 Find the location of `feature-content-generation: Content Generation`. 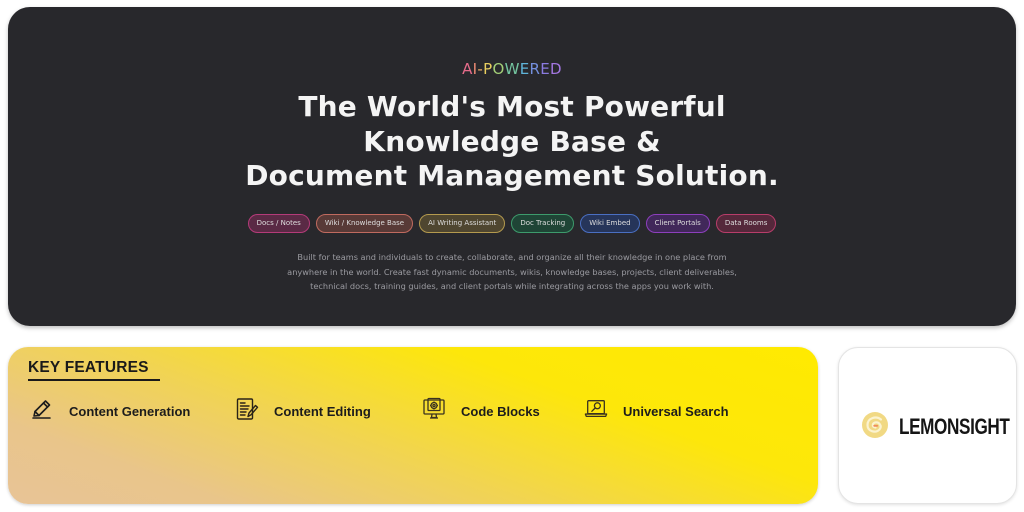

feature-content-generation: Content Generation is located at coordinates (110, 411).